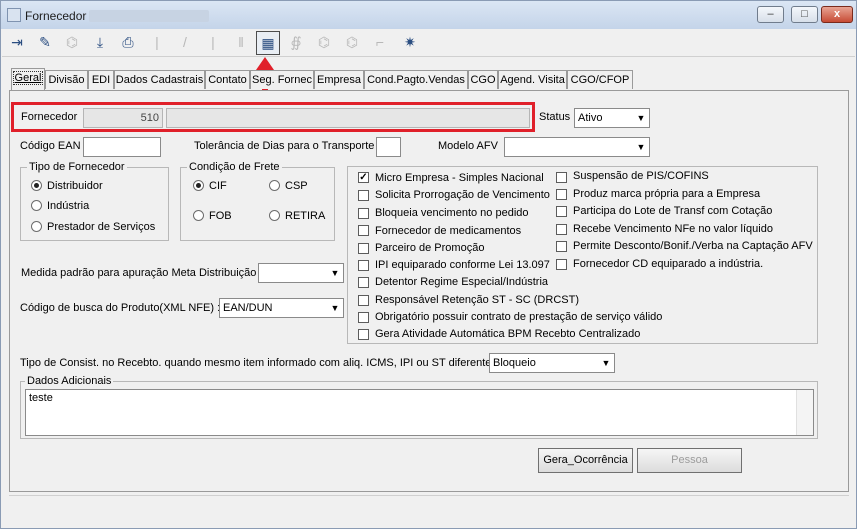  Describe the element at coordinates (363, 195) in the screenshot. I see `chk-solicita-prorrogacao` at that location.